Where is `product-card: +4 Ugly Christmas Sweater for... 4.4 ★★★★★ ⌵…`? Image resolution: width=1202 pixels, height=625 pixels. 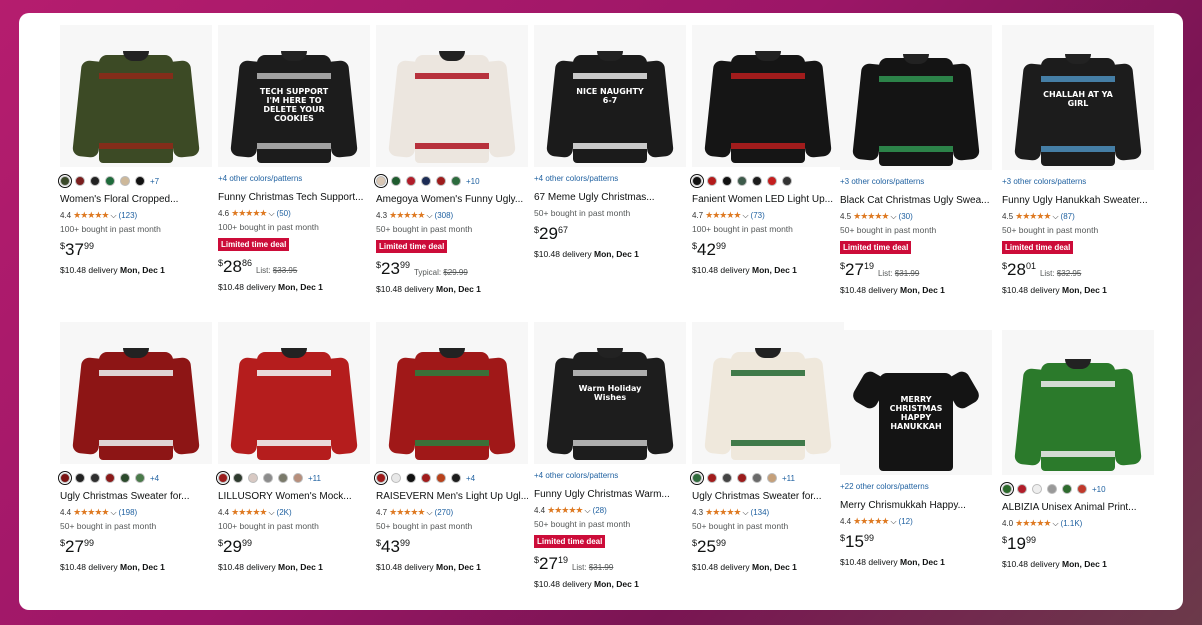 product-card: +4 Ugly Christmas Sweater for... 4.4 ★★★★★ ⌵… is located at coordinates (135, 447).